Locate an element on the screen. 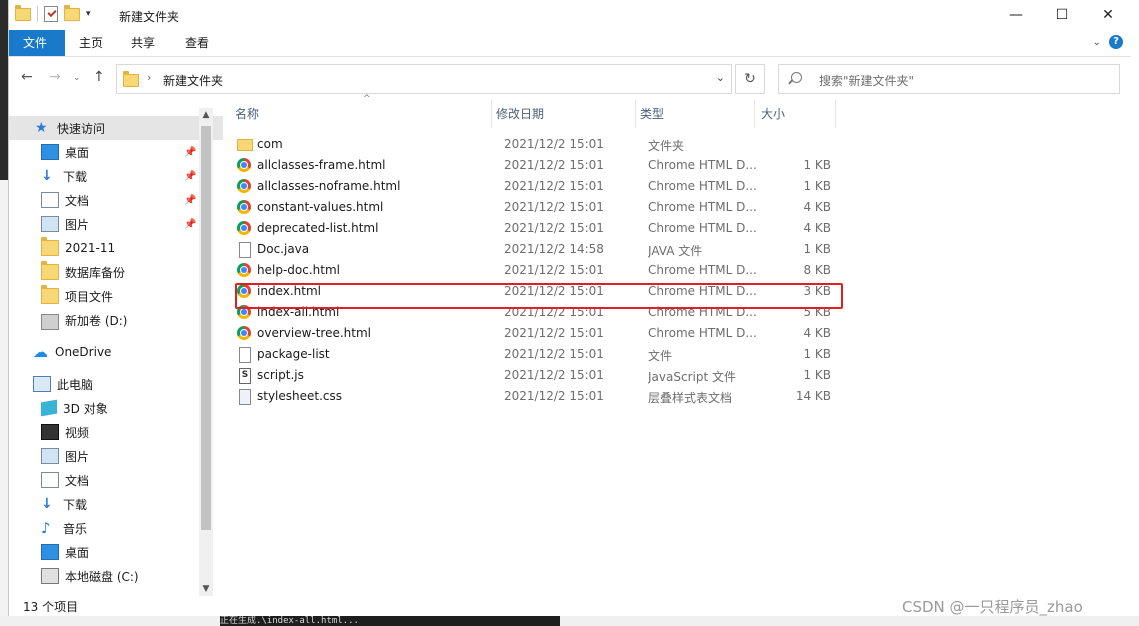 This screenshot has height=626, width=1139. column-header-size: 大小 is located at coordinates (773, 114).